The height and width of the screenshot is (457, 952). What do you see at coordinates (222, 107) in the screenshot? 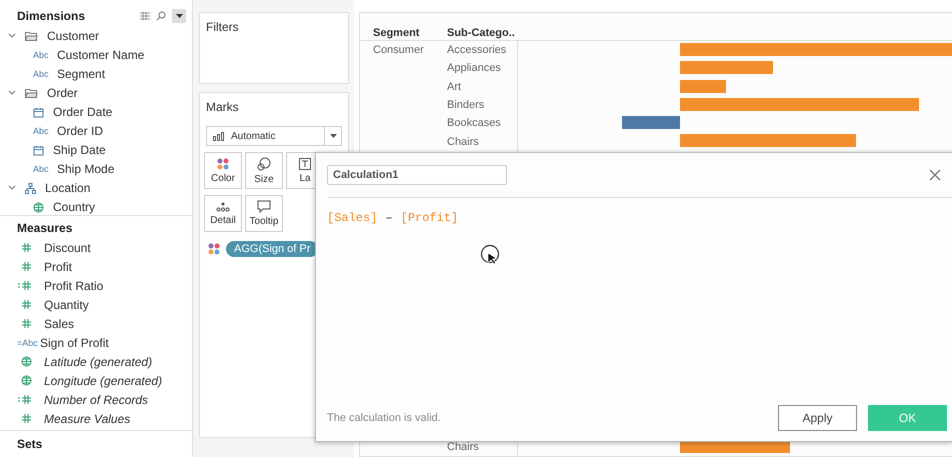
I see `card-title: Marks` at bounding box center [222, 107].